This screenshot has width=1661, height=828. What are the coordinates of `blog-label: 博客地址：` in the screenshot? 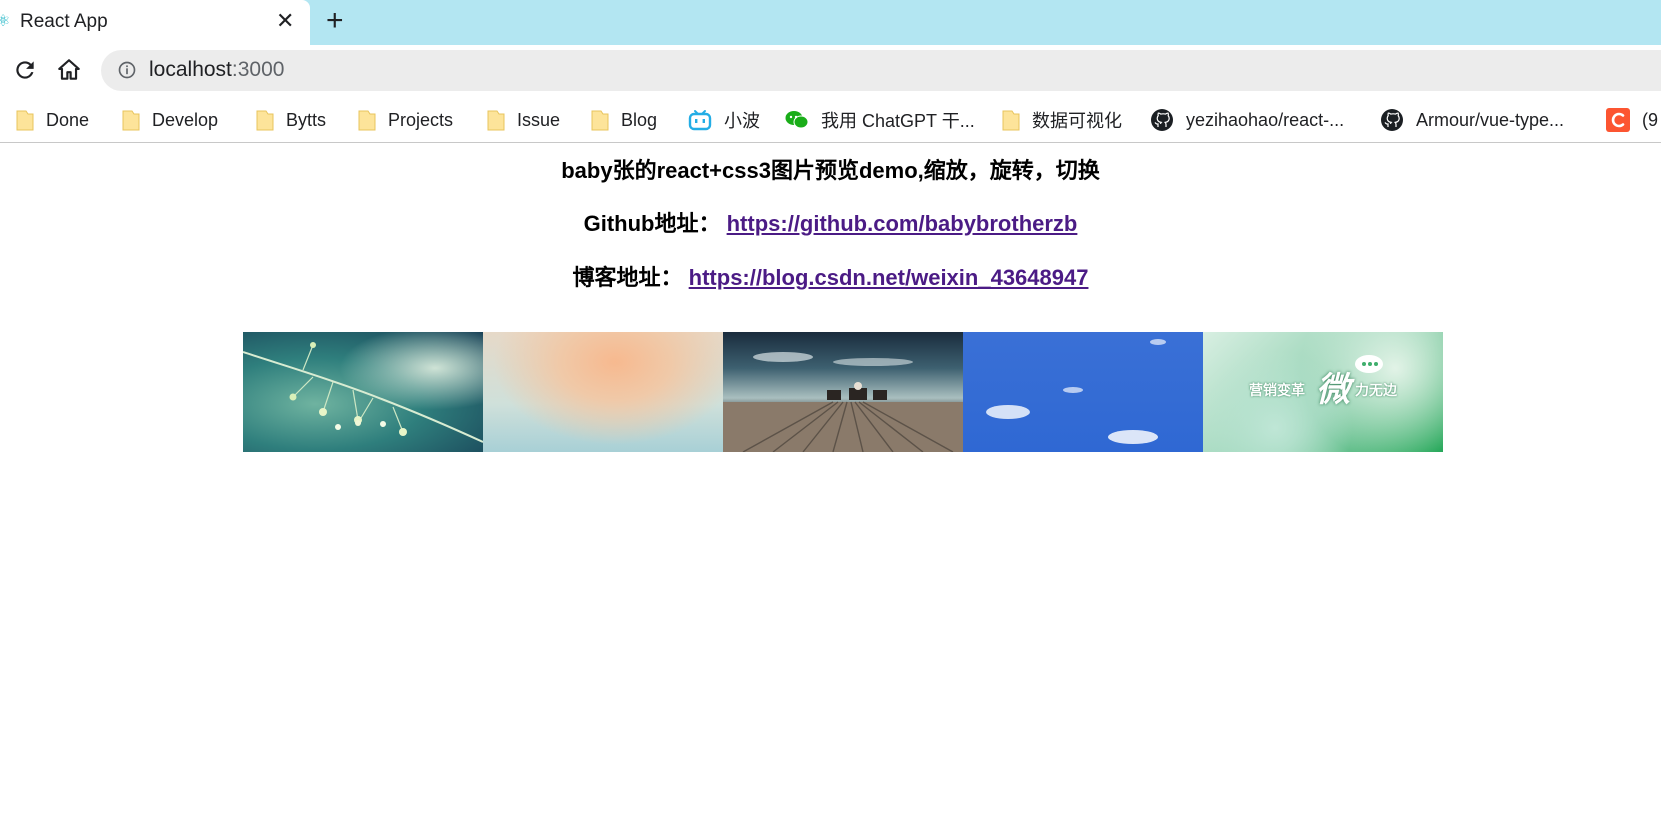 It's located at (627, 277).